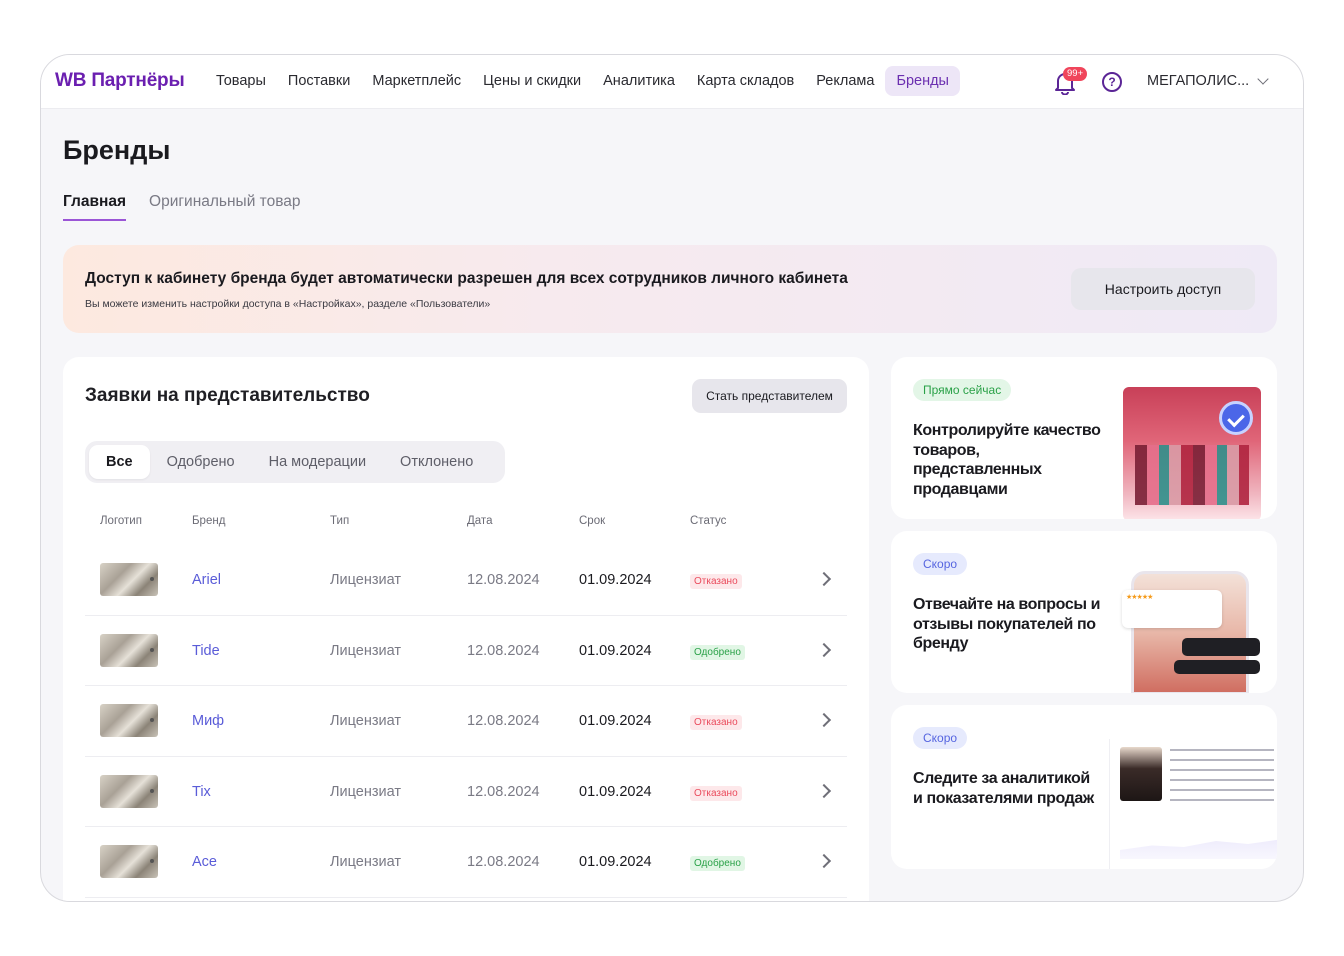  What do you see at coordinates (480, 521) in the screenshot?
I see `column-date: Дата` at bounding box center [480, 521].